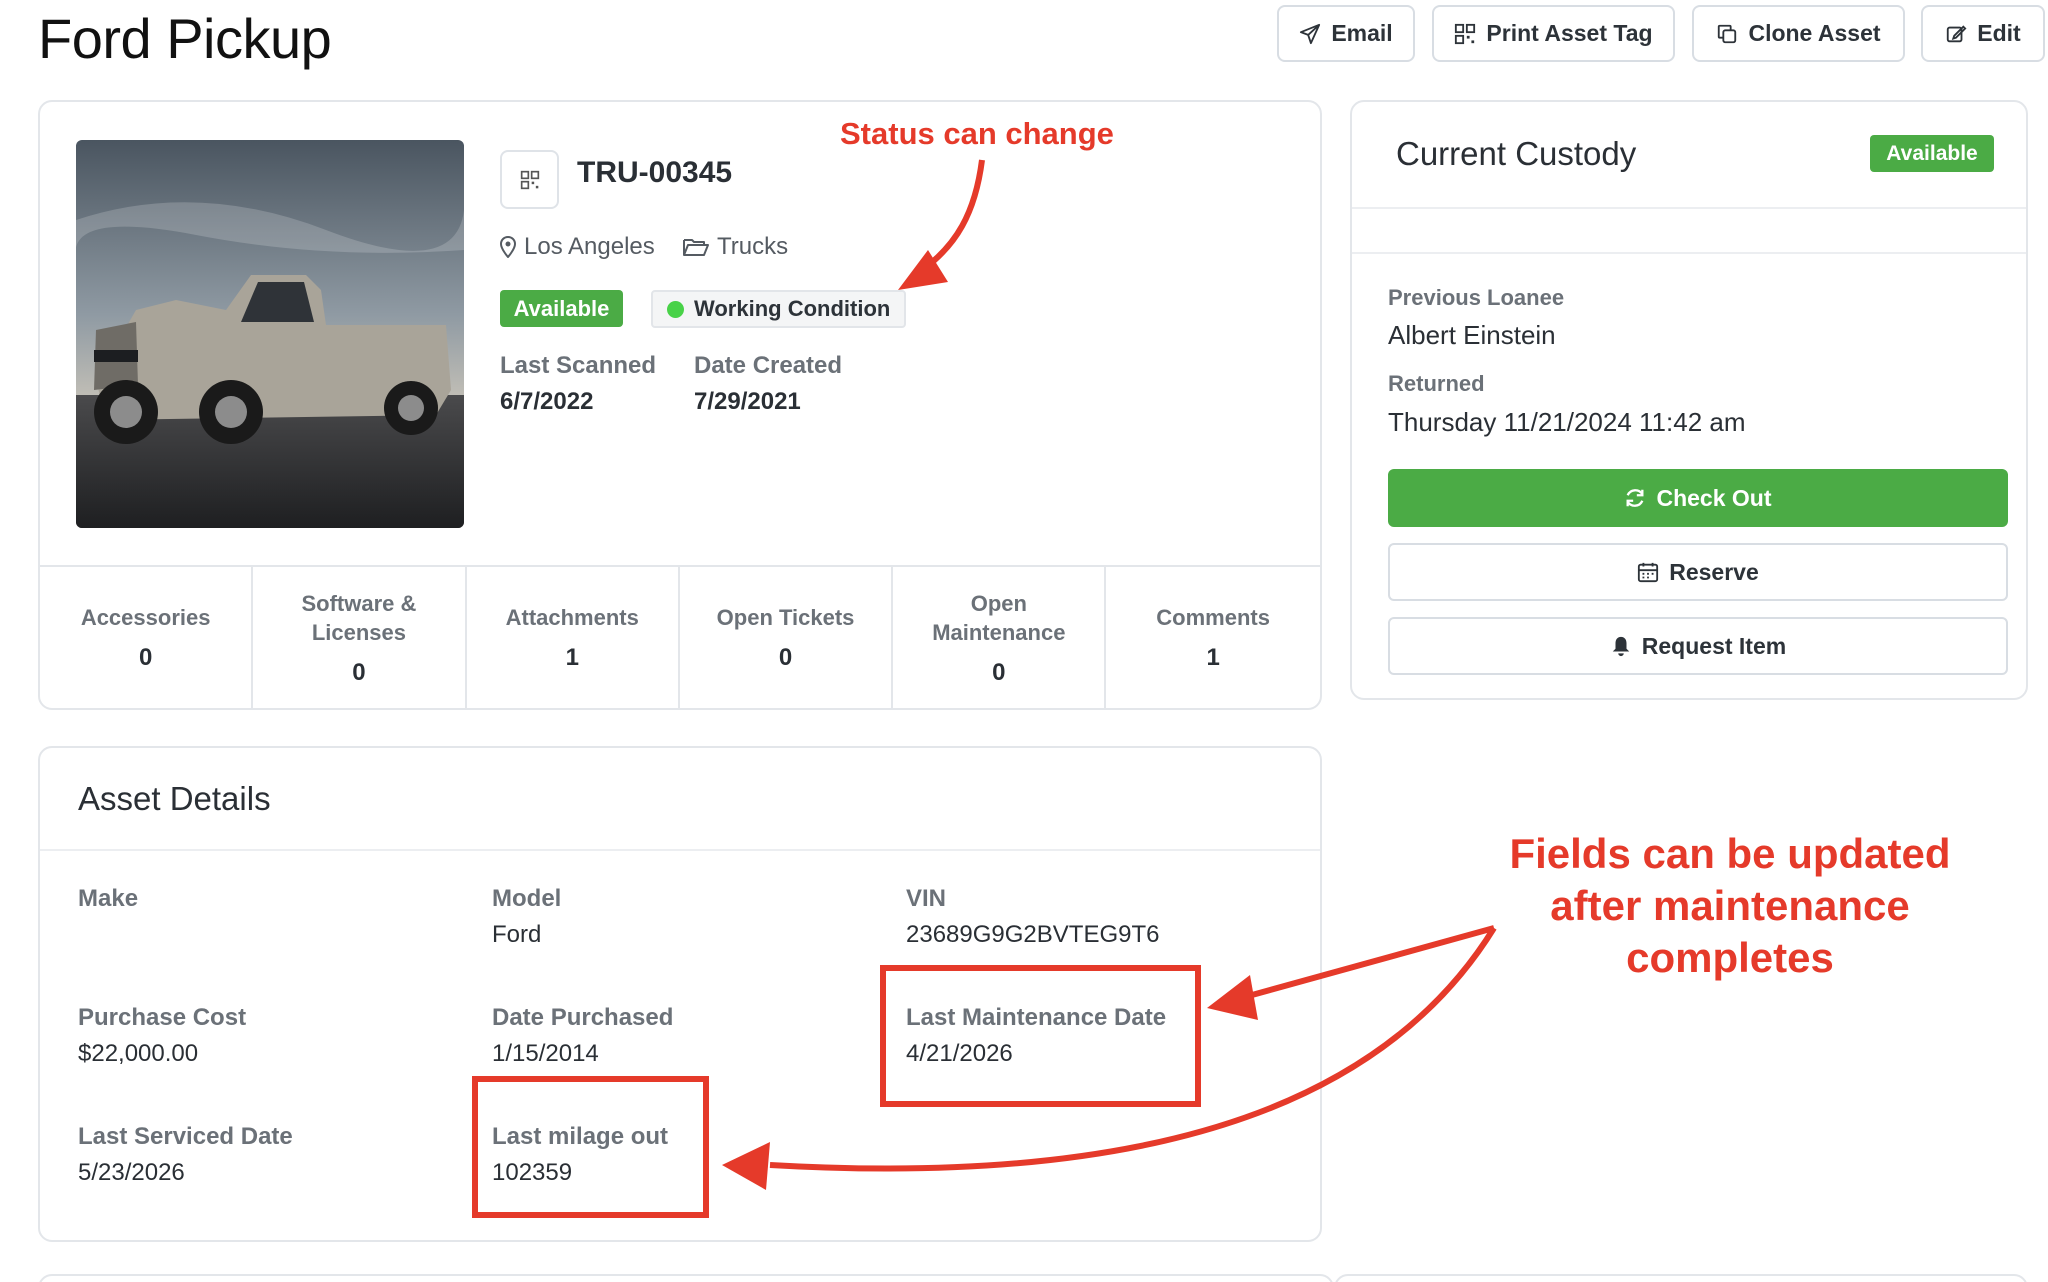 This screenshot has width=2048, height=1282. I want to click on status-arrow, so click(954, 215).